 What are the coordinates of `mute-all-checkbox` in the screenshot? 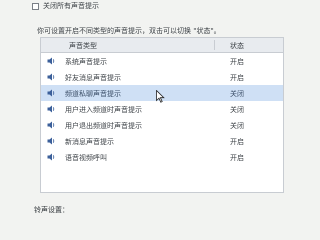 It's located at (35, 6).